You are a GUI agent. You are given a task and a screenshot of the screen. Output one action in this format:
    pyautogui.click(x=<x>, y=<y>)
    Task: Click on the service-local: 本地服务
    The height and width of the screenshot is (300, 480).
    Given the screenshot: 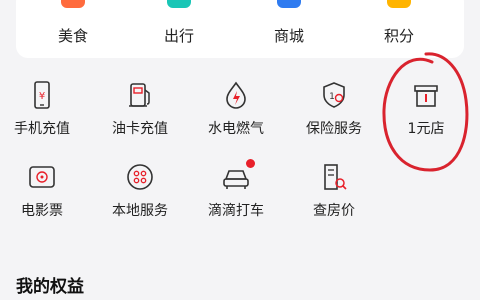 What is the action you would take?
    pyautogui.click(x=140, y=191)
    